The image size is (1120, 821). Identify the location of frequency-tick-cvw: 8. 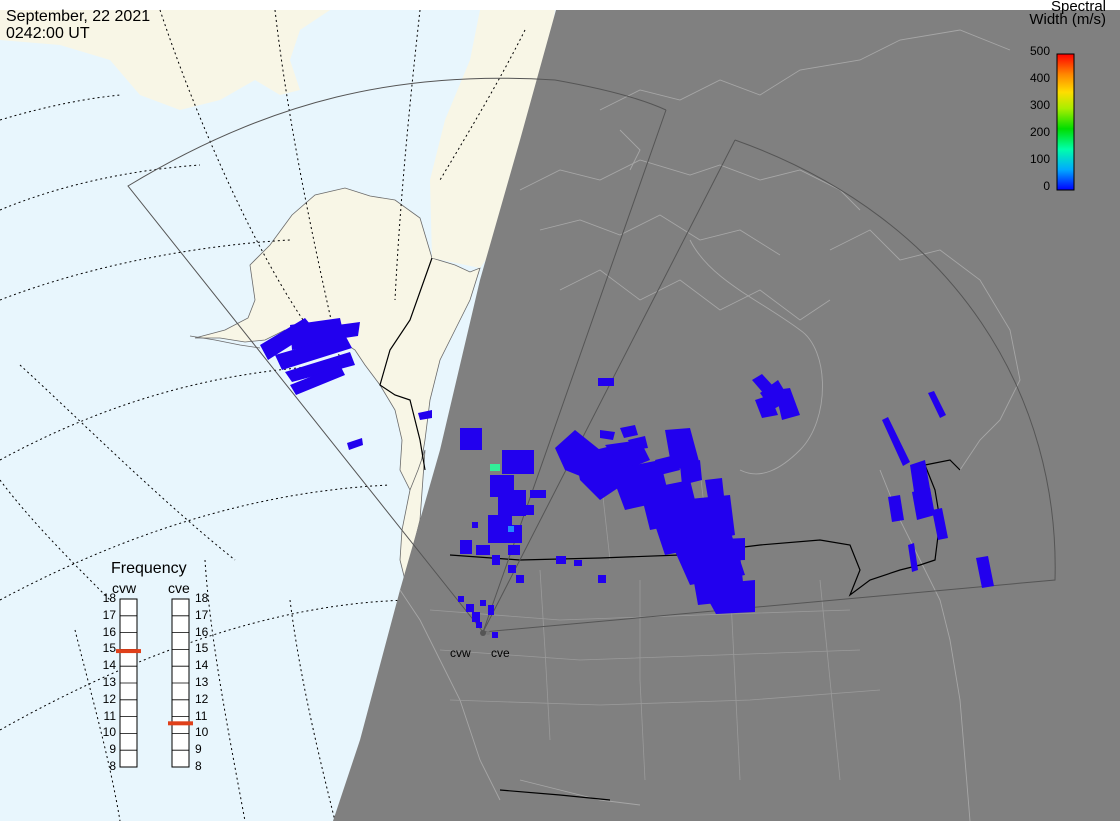
(112, 766).